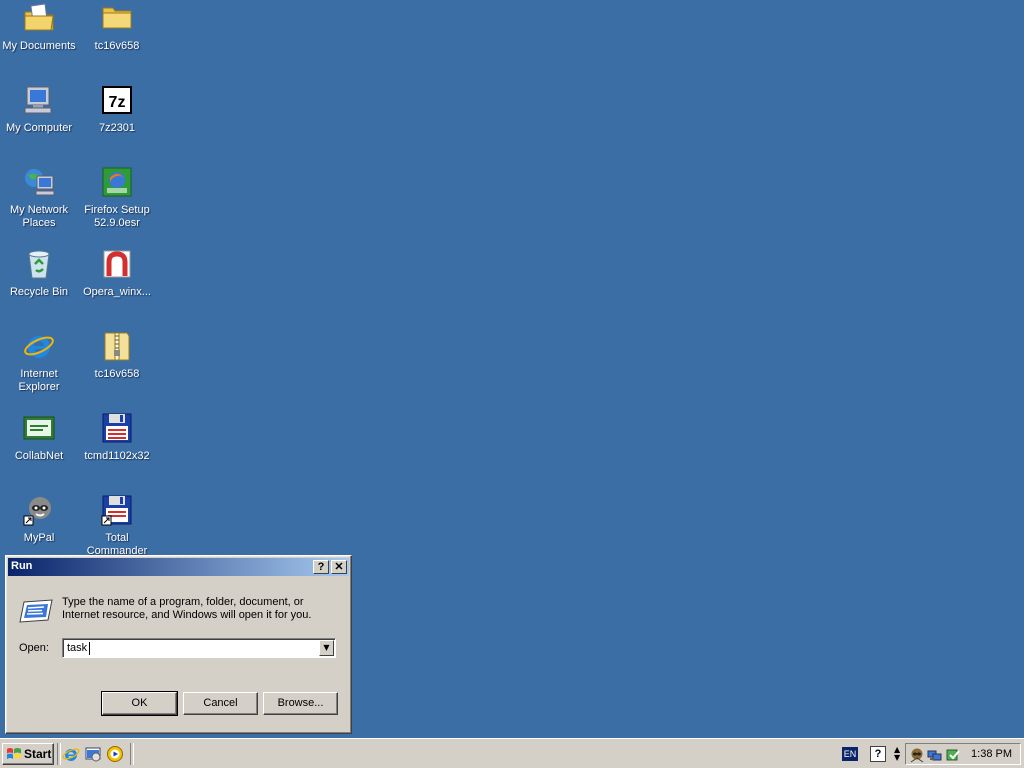 This screenshot has height=768, width=1024. What do you see at coordinates (39, 380) in the screenshot?
I see `desktop-icon-label: Internet Explorer` at bounding box center [39, 380].